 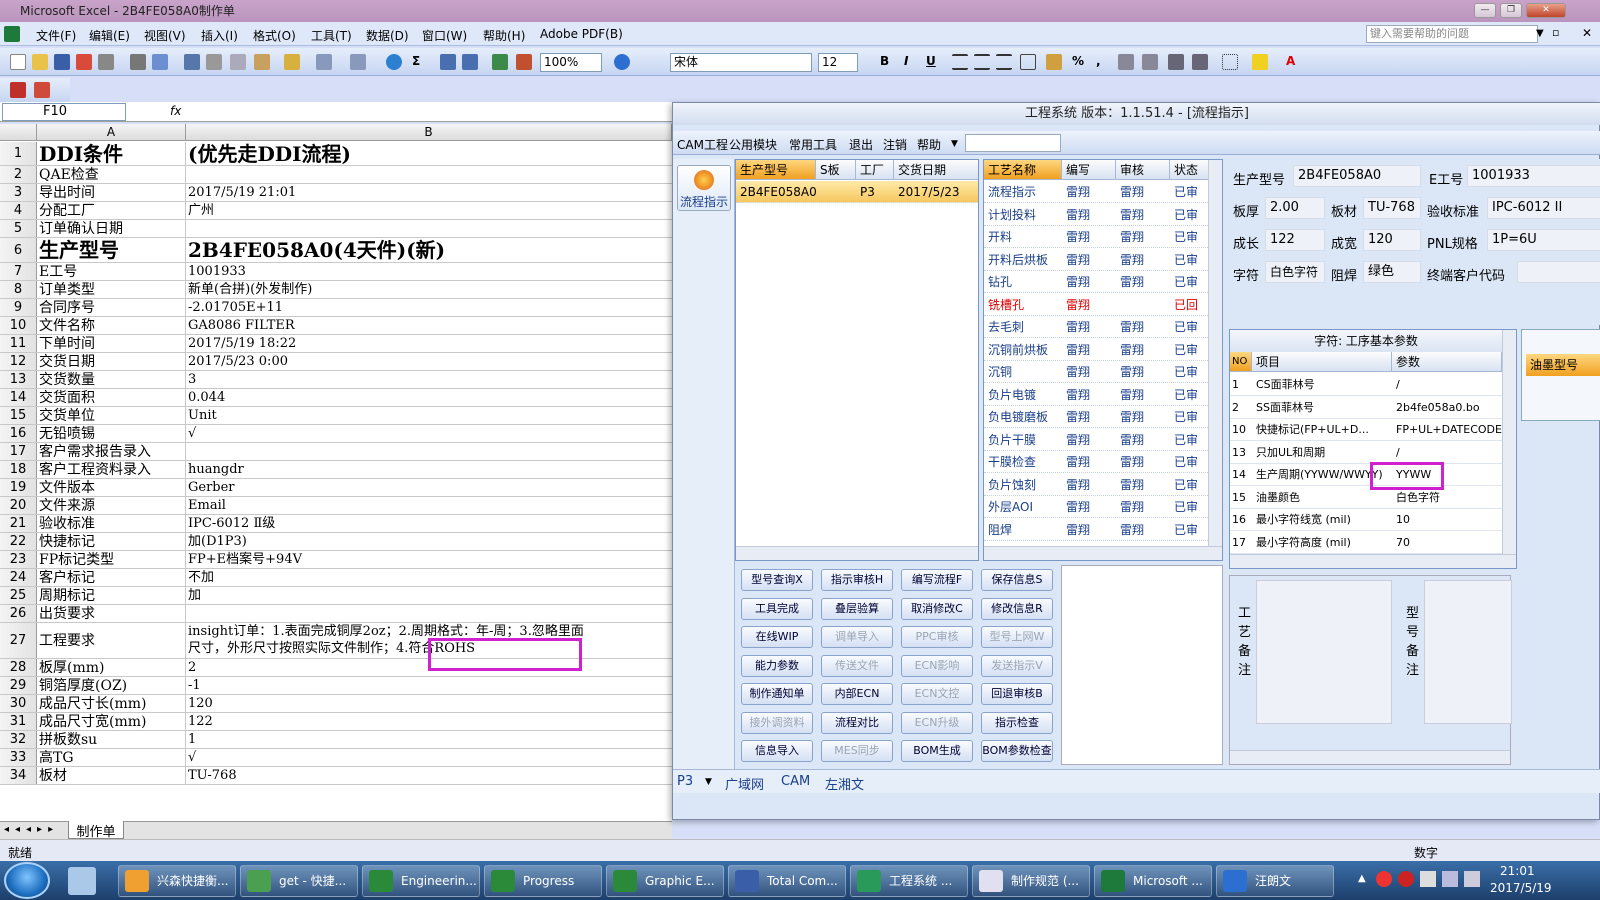 I want to click on minimize-button: —, so click(x=1485, y=10).